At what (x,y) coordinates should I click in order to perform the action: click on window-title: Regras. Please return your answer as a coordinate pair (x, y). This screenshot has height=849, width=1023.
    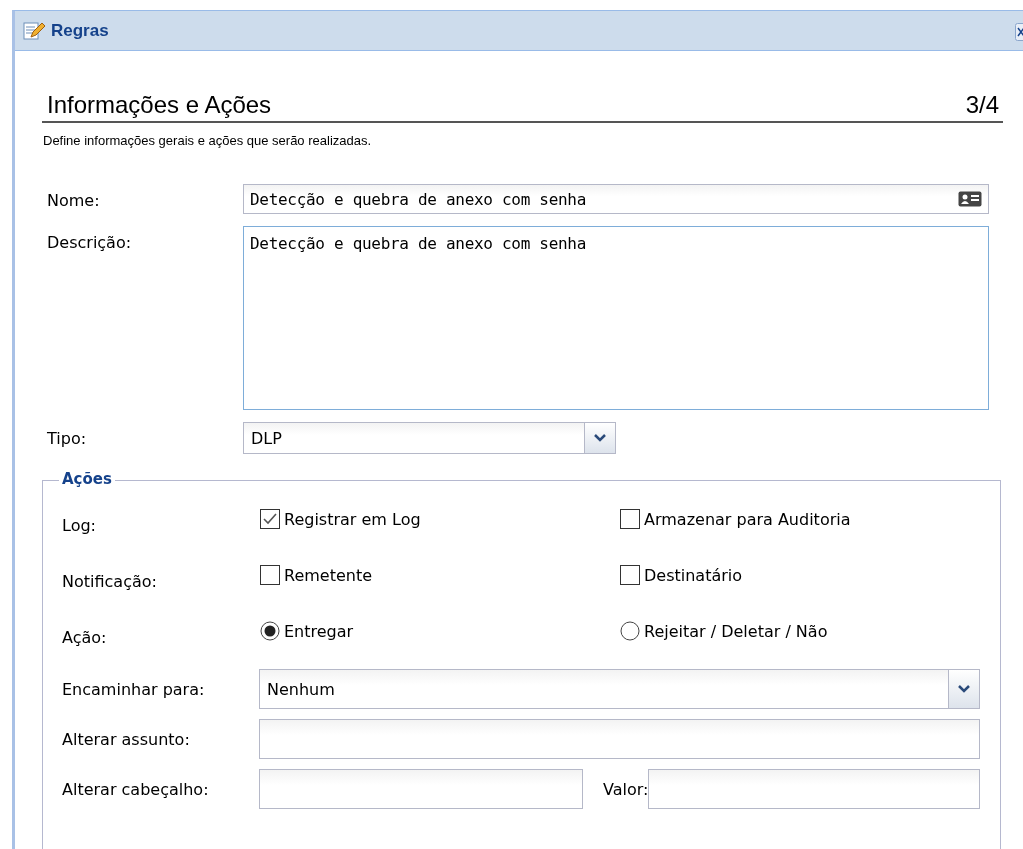
    Looking at the image, I should click on (80, 30).